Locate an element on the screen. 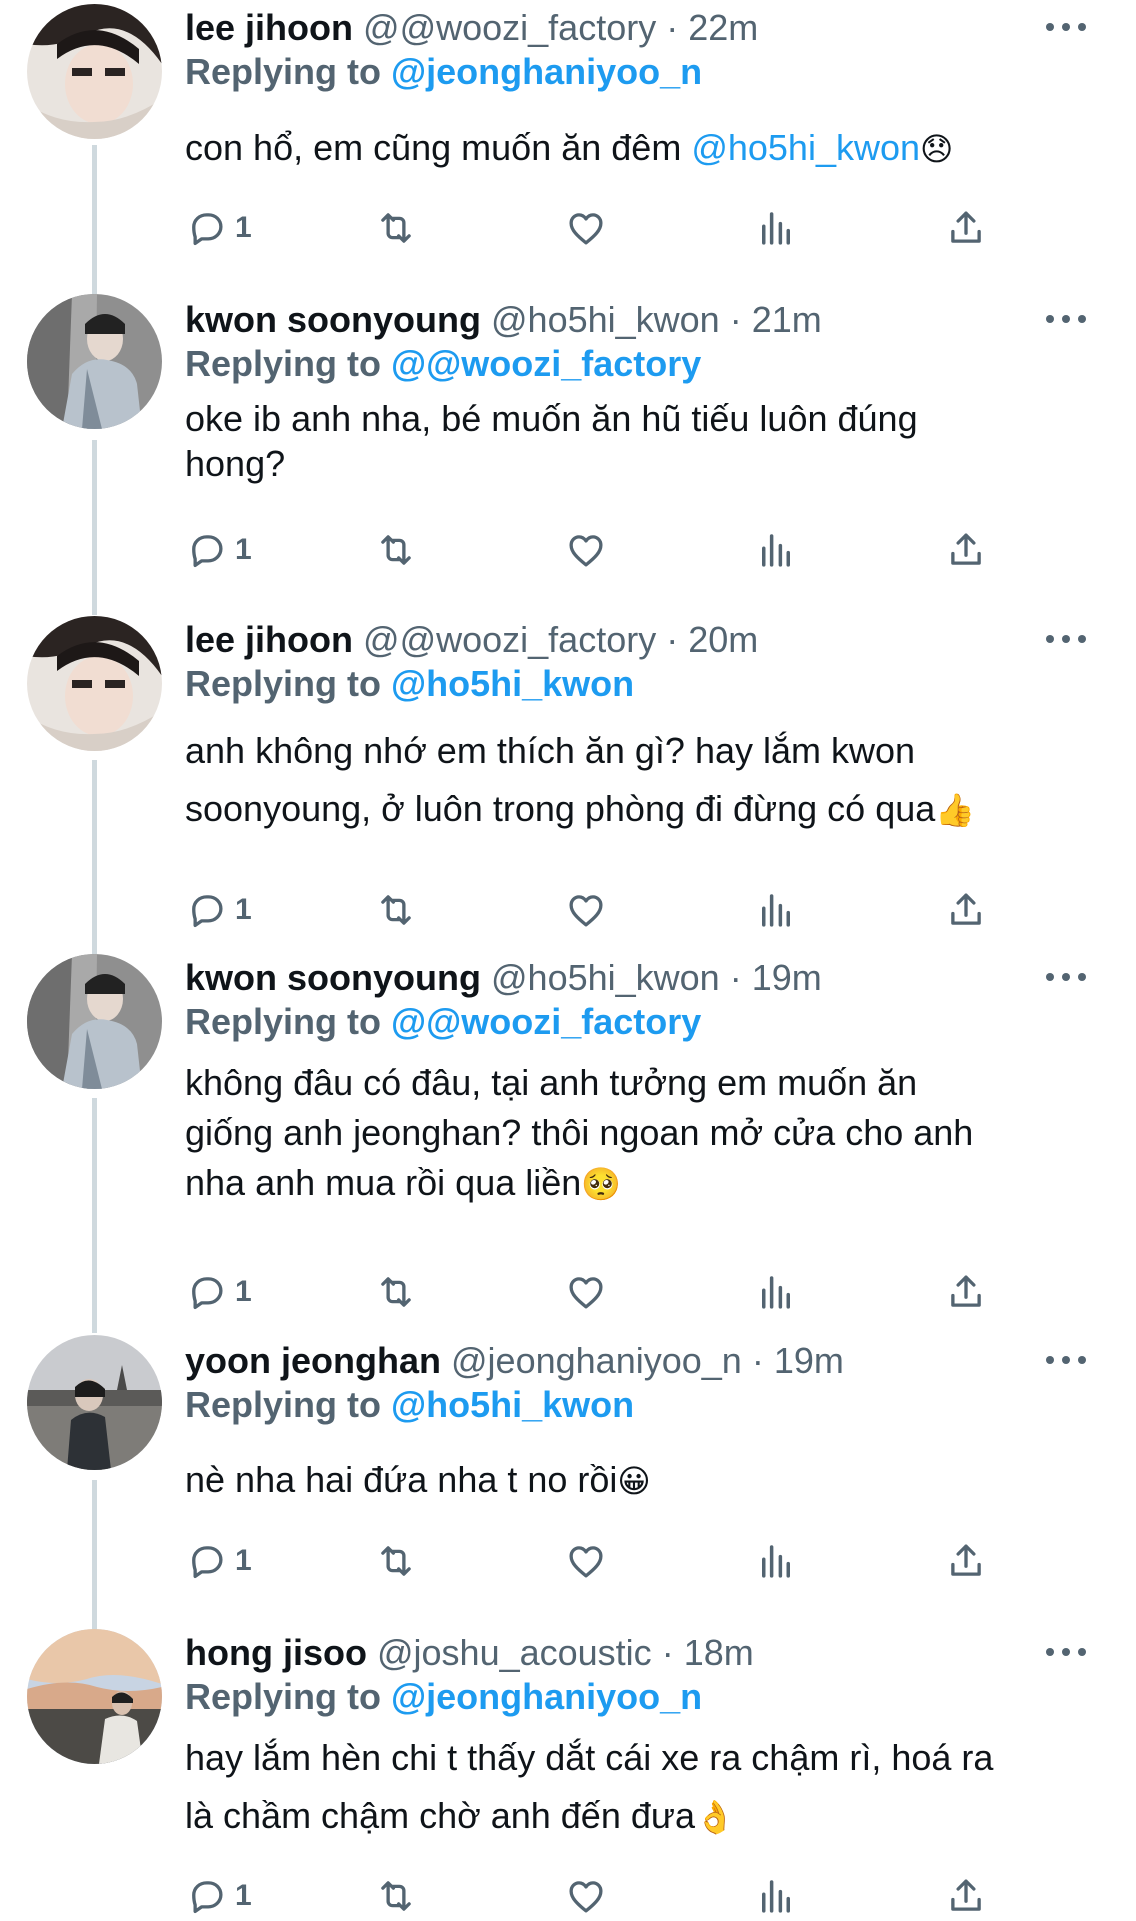 This screenshot has width=1136, height=1921. user-handle: @jeonghaniyoo_n is located at coordinates (596, 1360).